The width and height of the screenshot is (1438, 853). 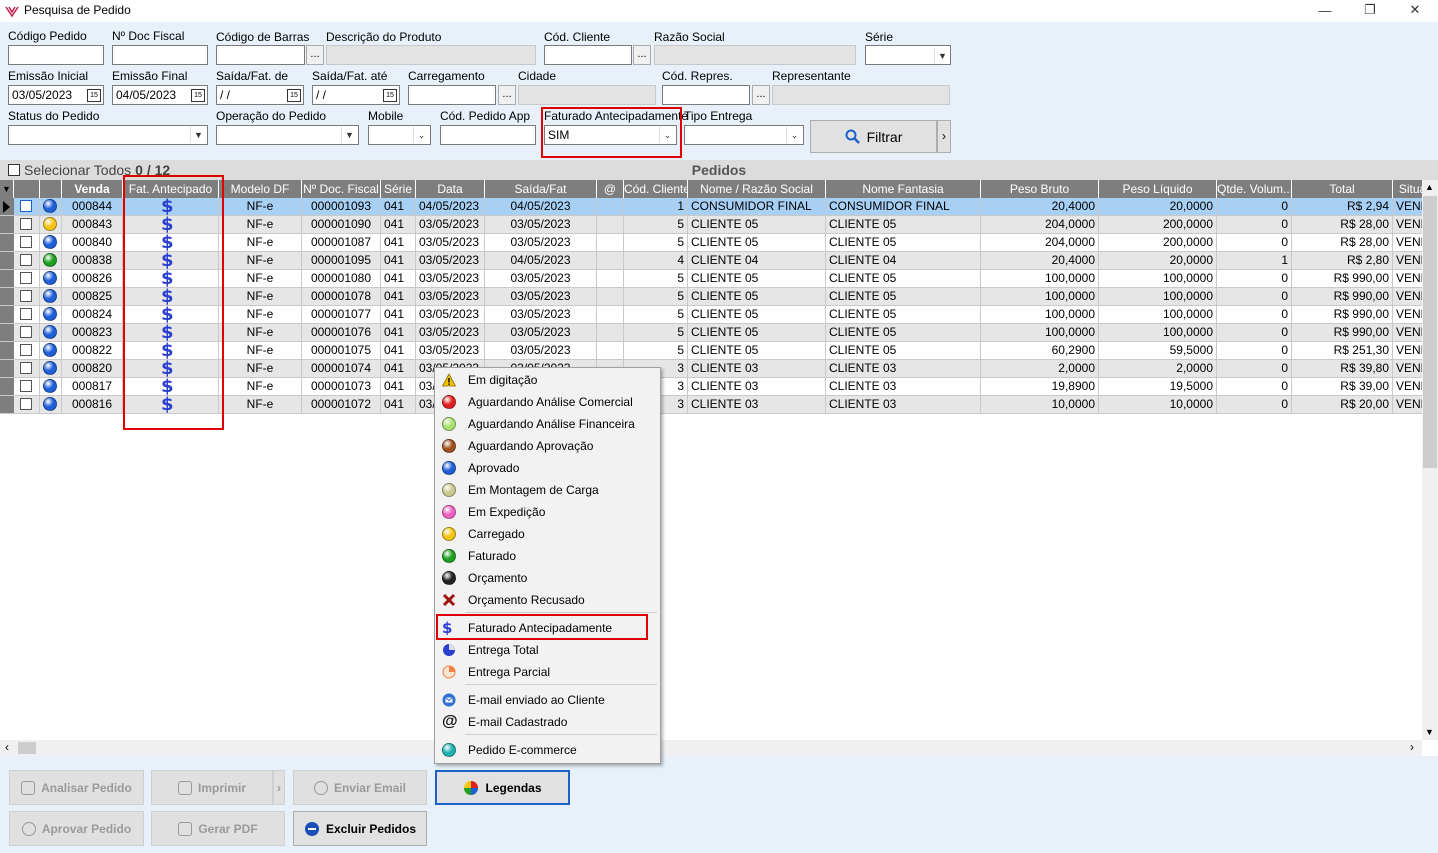 What do you see at coordinates (1040, 369) in the screenshot?
I see `row-cell-bruto: 2,0000` at bounding box center [1040, 369].